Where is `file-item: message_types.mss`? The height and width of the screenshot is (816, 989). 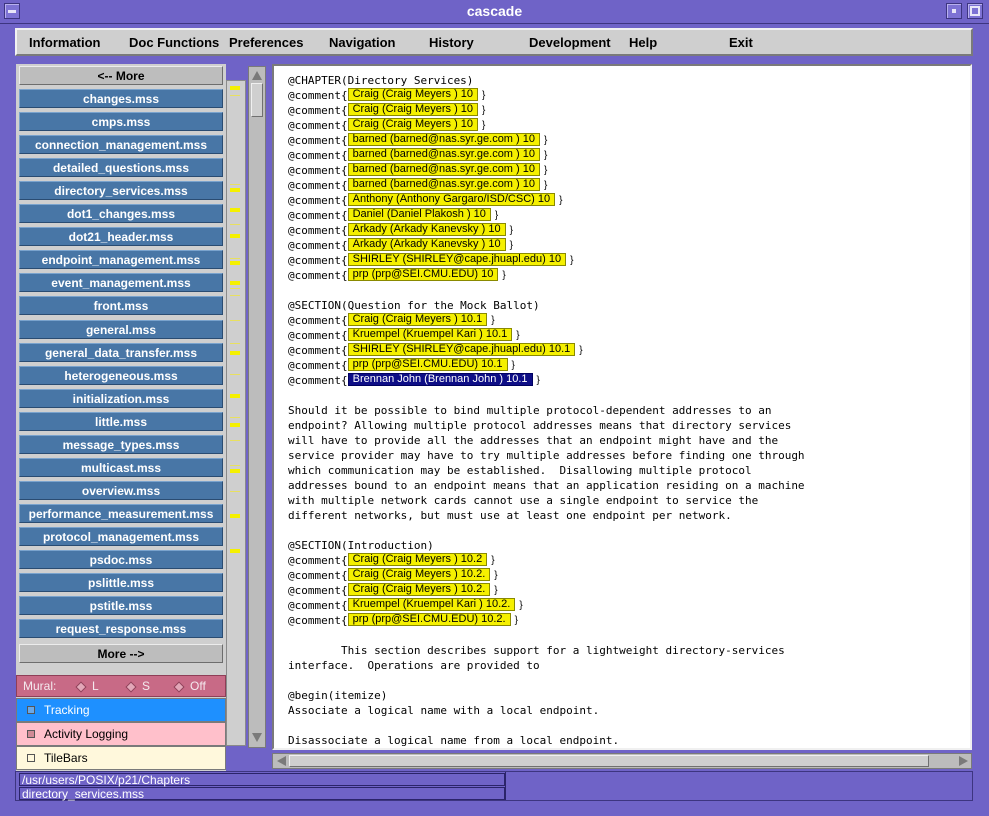
file-item: message_types.mss is located at coordinates (121, 444).